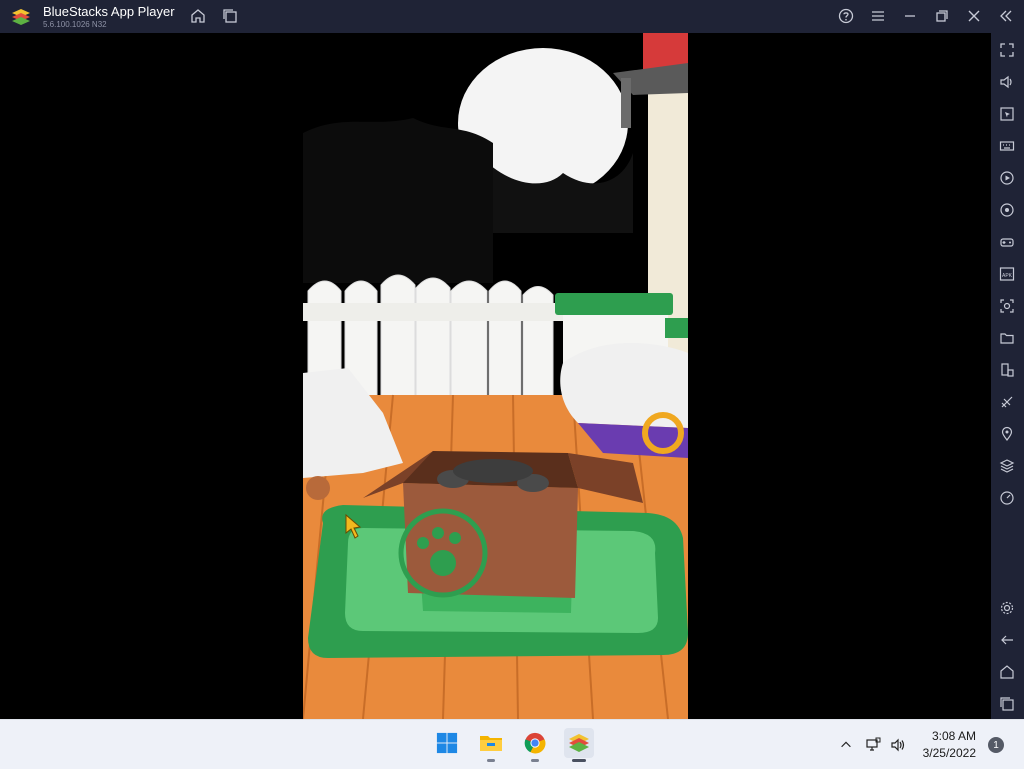  I want to click on help-icon, so click(846, 16).